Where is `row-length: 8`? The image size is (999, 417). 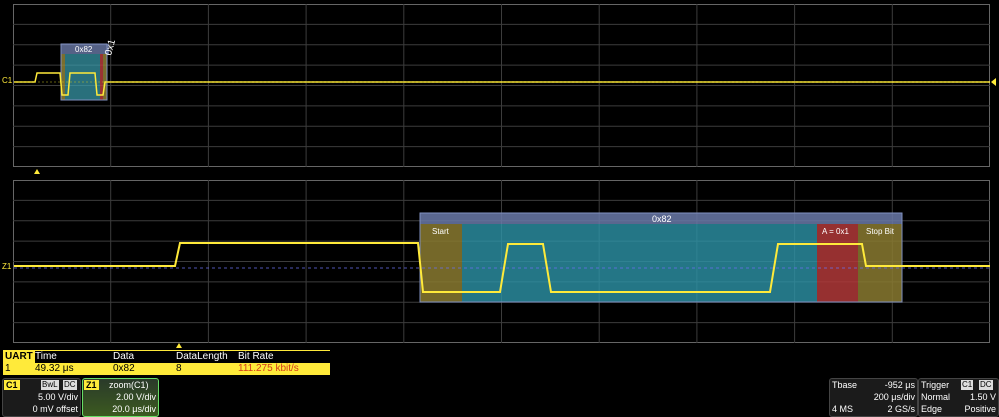
row-length: 8 is located at coordinates (179, 368).